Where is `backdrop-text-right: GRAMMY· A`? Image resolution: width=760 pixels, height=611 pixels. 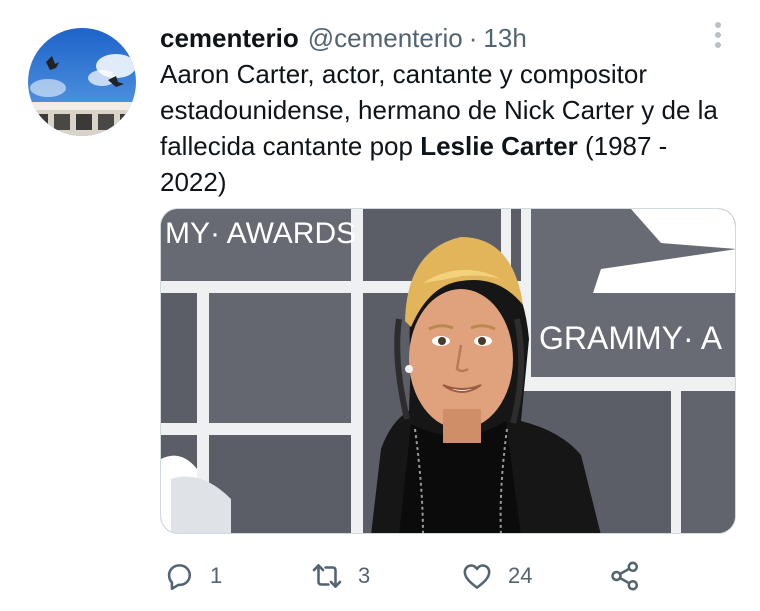
backdrop-text-right: GRAMMY· A is located at coordinates (631, 338).